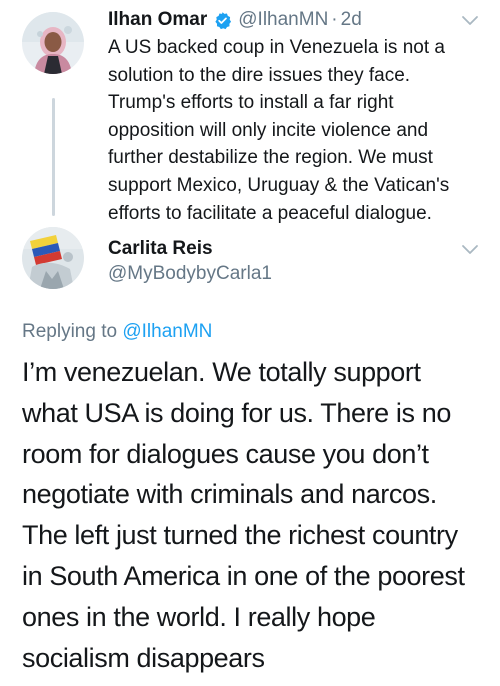 This screenshot has height=686, width=500. I want to click on thread-connector-line, so click(53, 157).